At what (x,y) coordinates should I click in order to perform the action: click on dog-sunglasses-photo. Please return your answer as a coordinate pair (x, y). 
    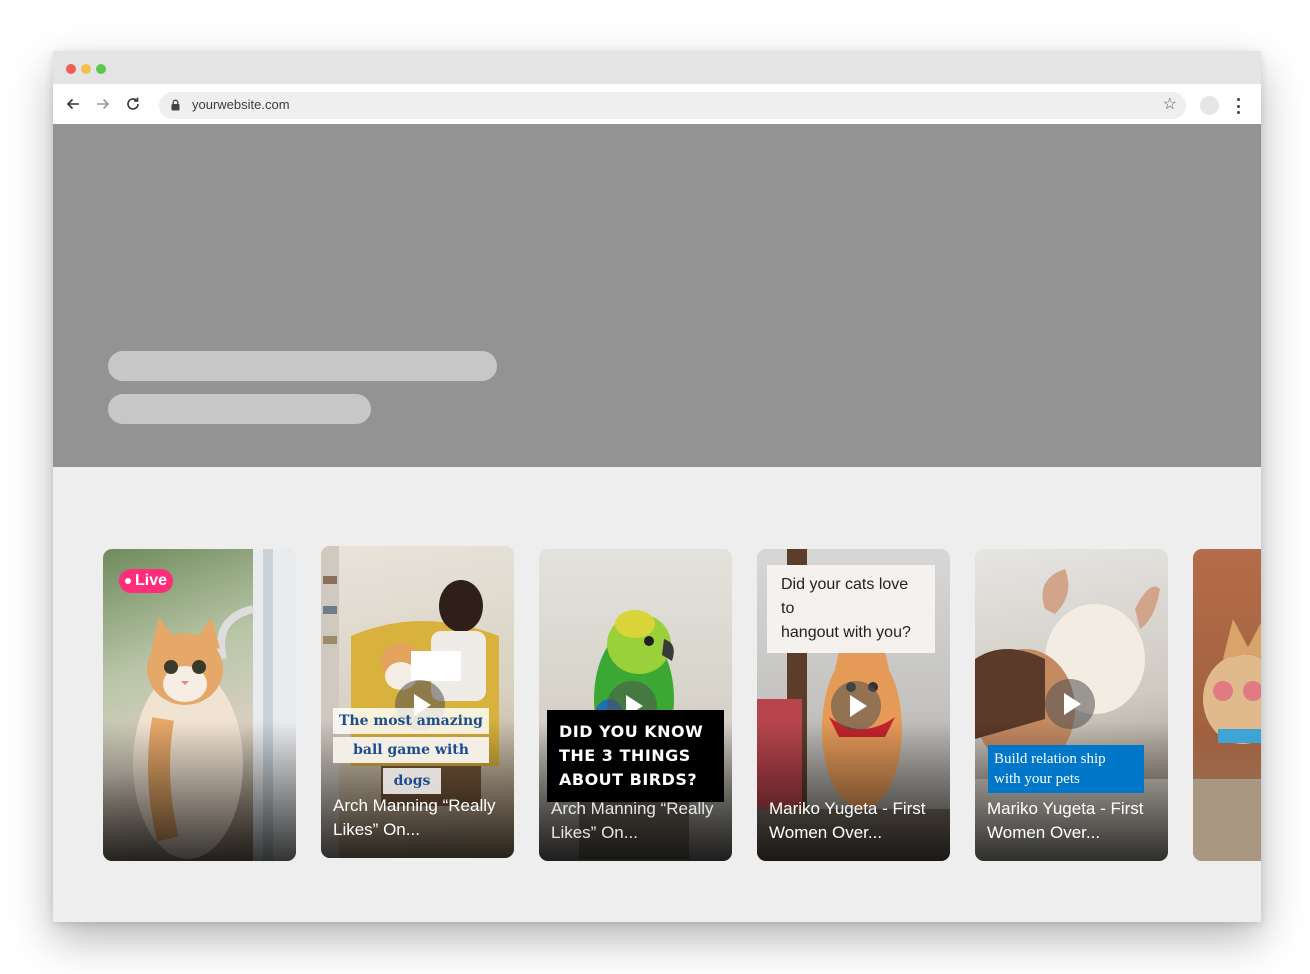
    Looking at the image, I should click on (1227, 740).